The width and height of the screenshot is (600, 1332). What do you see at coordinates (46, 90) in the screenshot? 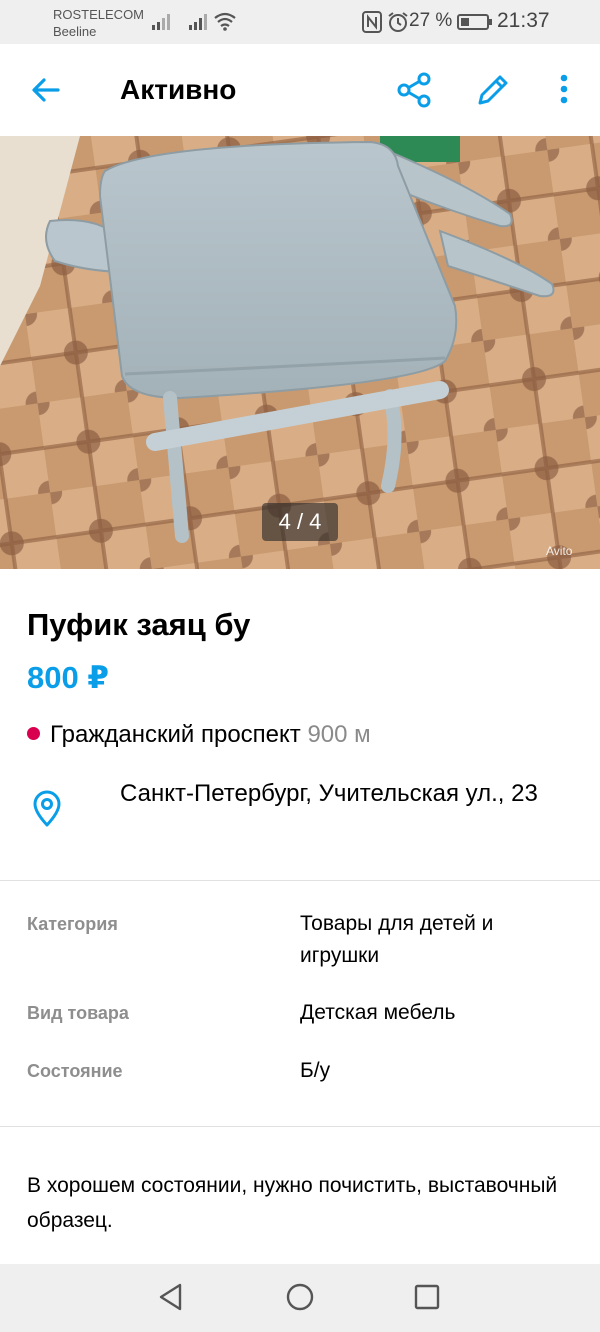
I see `back-arrow-icon` at bounding box center [46, 90].